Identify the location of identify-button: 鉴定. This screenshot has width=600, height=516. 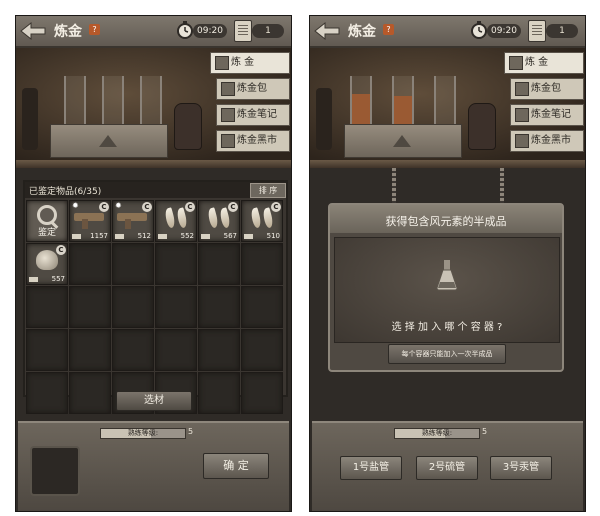
(47, 221).